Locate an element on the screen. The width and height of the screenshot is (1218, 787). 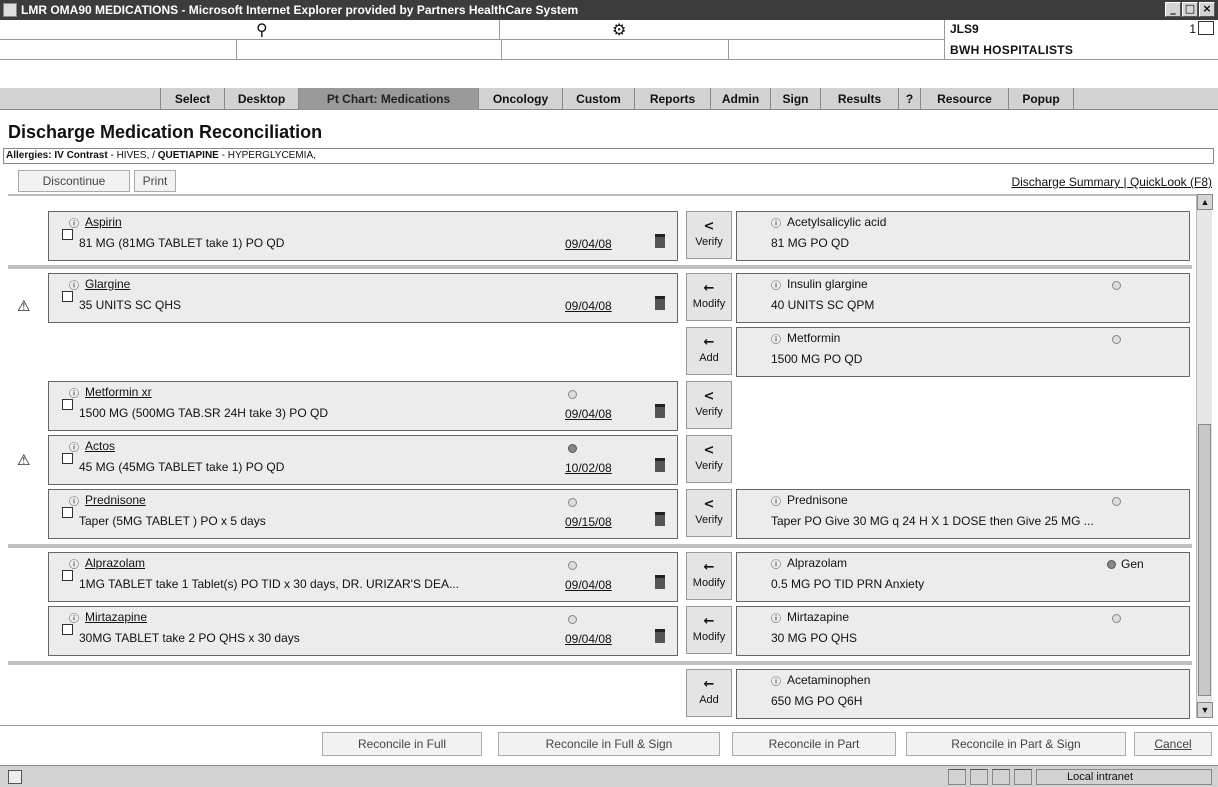
home-med-name: Metformin xr is located at coordinates (118, 392).